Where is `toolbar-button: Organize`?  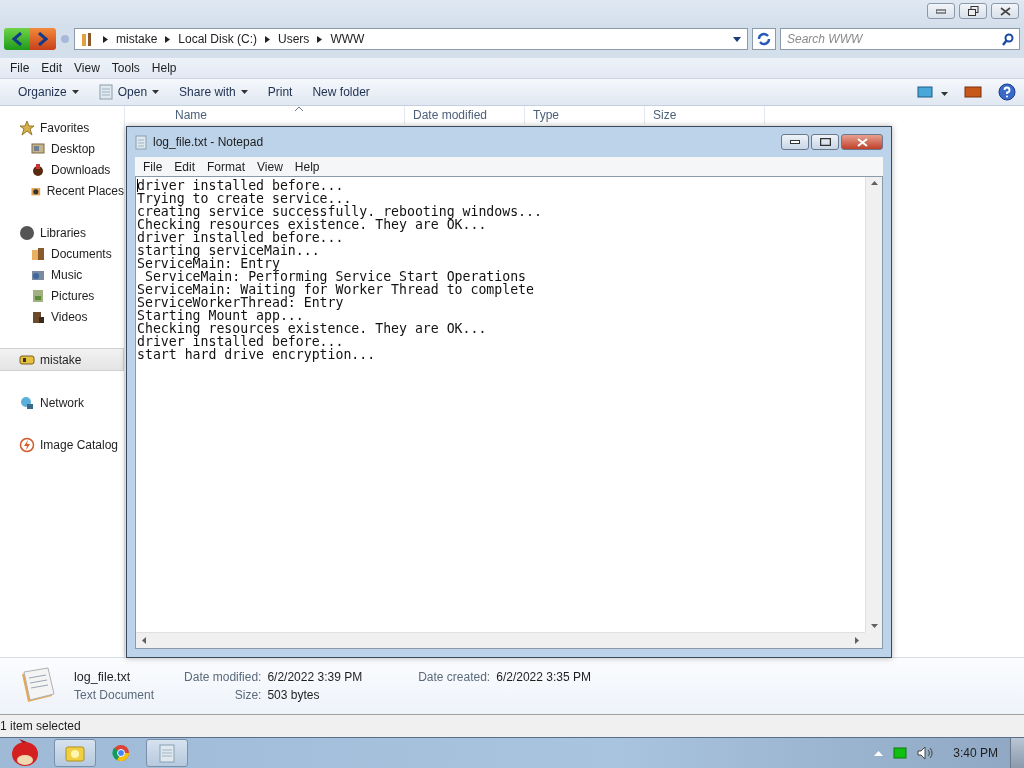
toolbar-button: Organize is located at coordinates (48, 92).